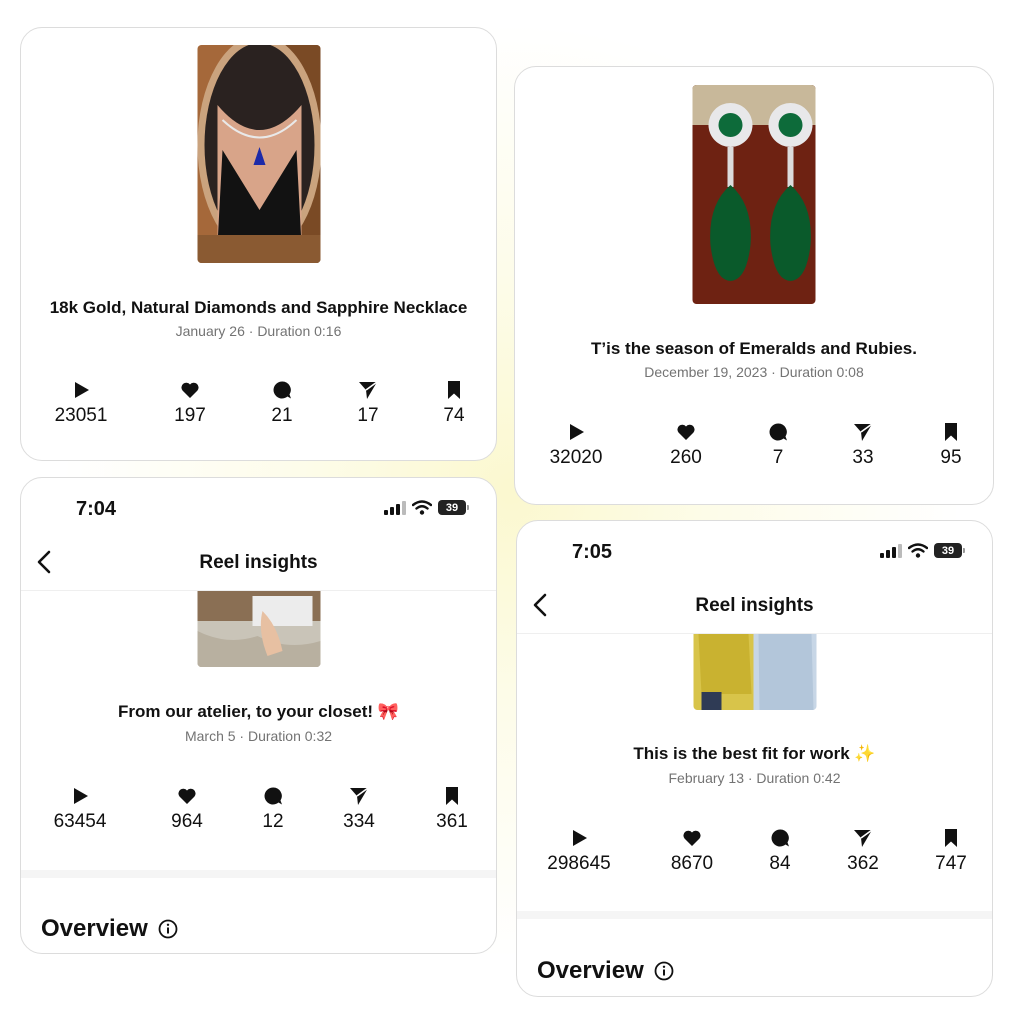 The image size is (1024, 1024). What do you see at coordinates (258, 515) in the screenshot?
I see `status-bar: 7:04 39` at bounding box center [258, 515].